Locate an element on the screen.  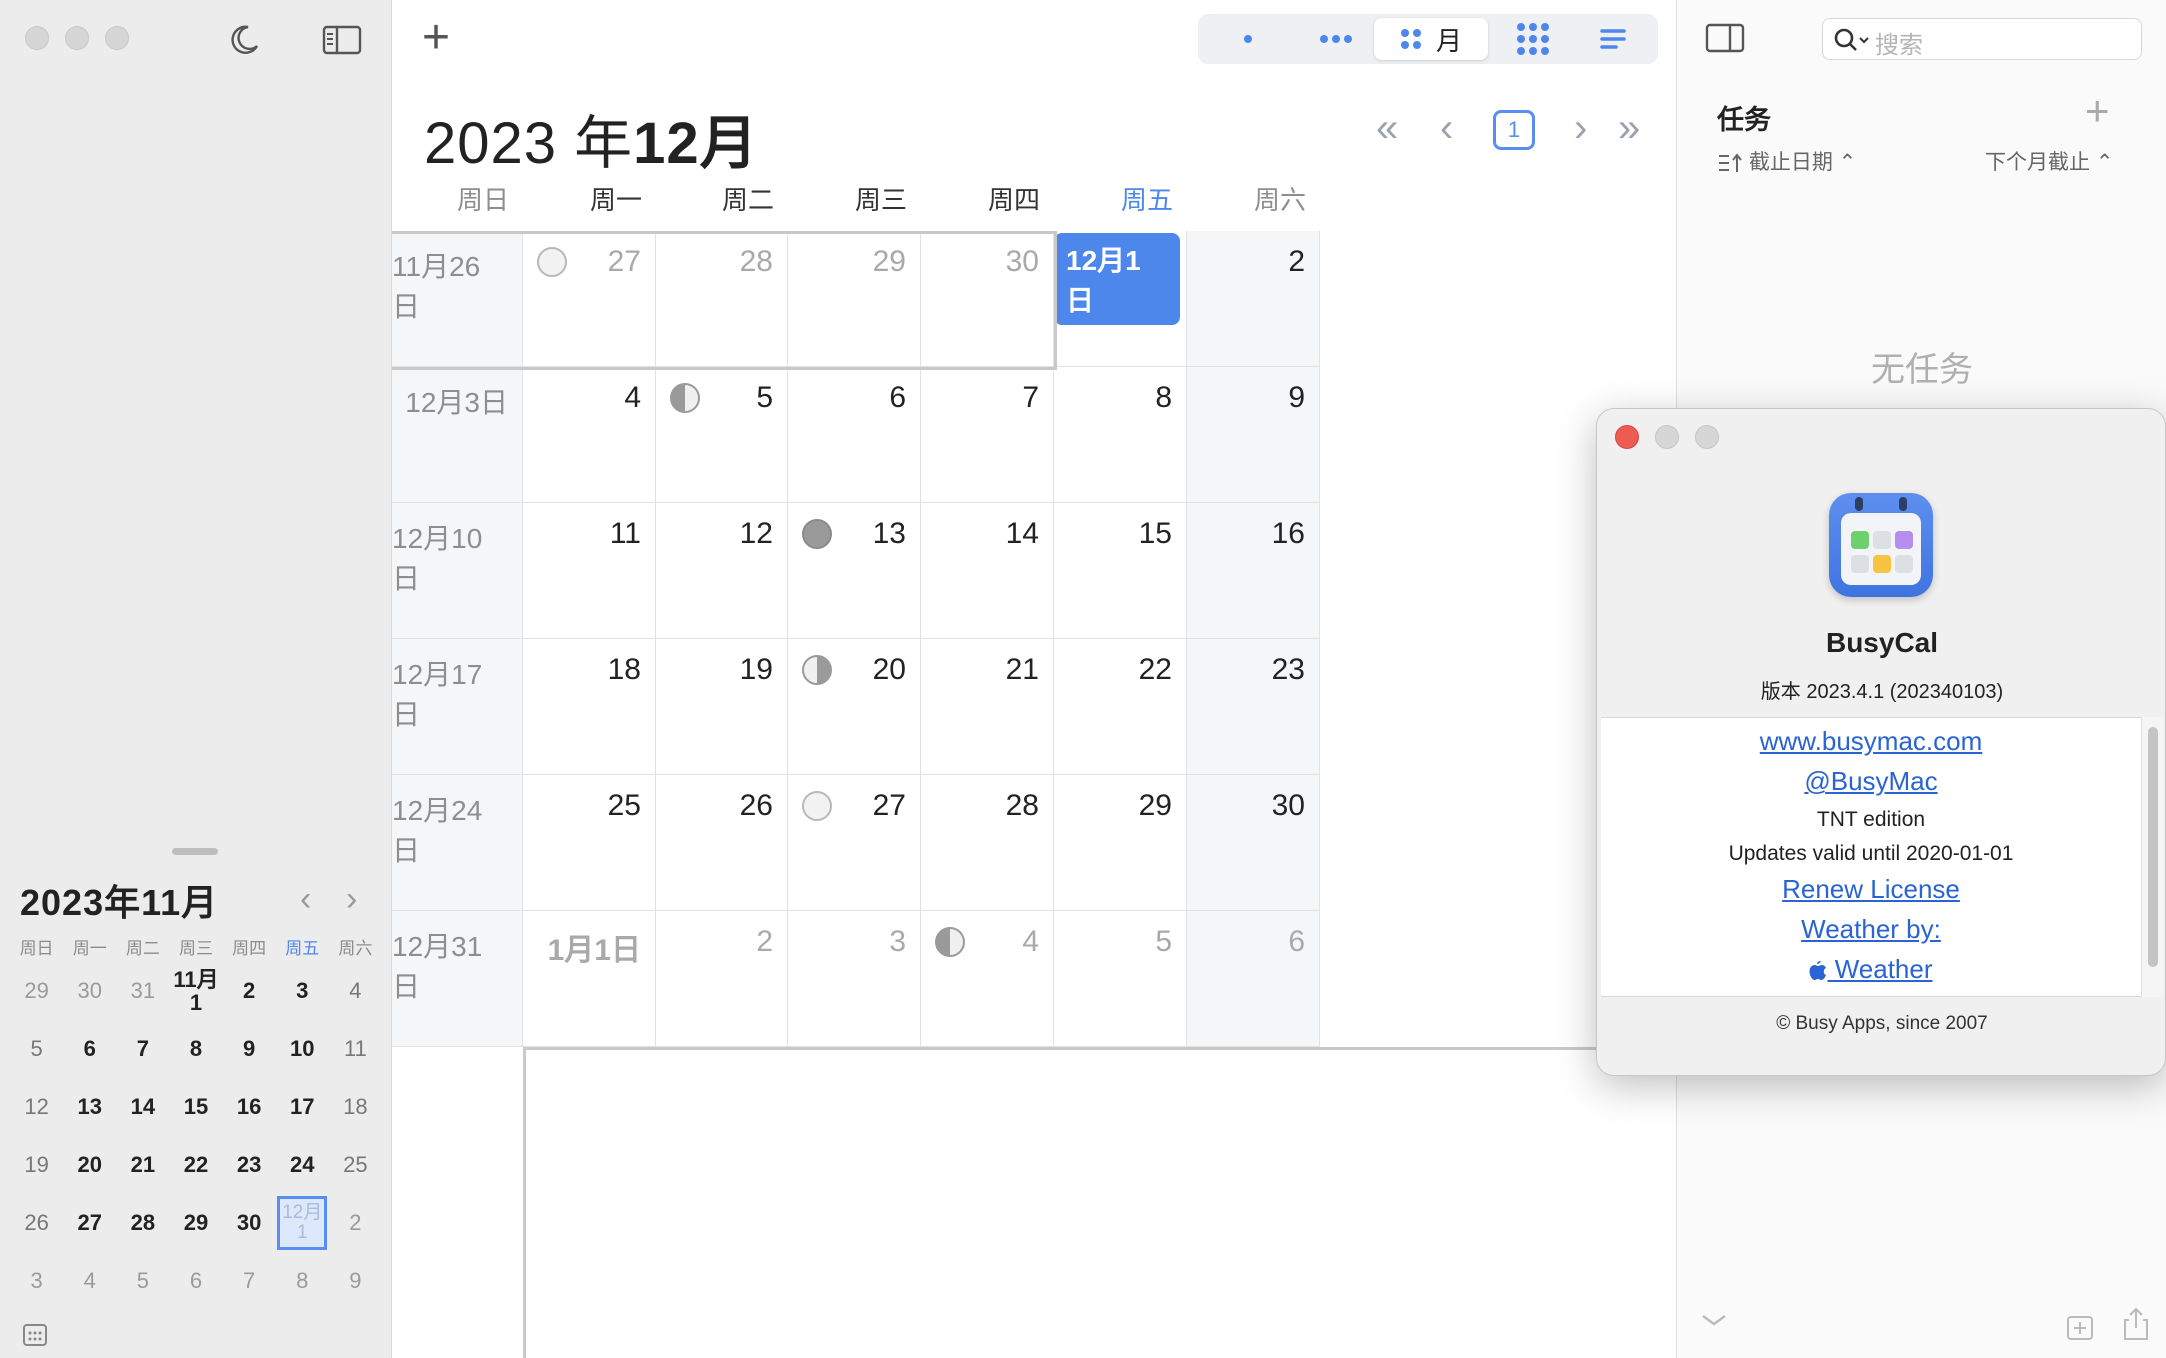
calendar-day-cell: 18 is located at coordinates (589, 707).